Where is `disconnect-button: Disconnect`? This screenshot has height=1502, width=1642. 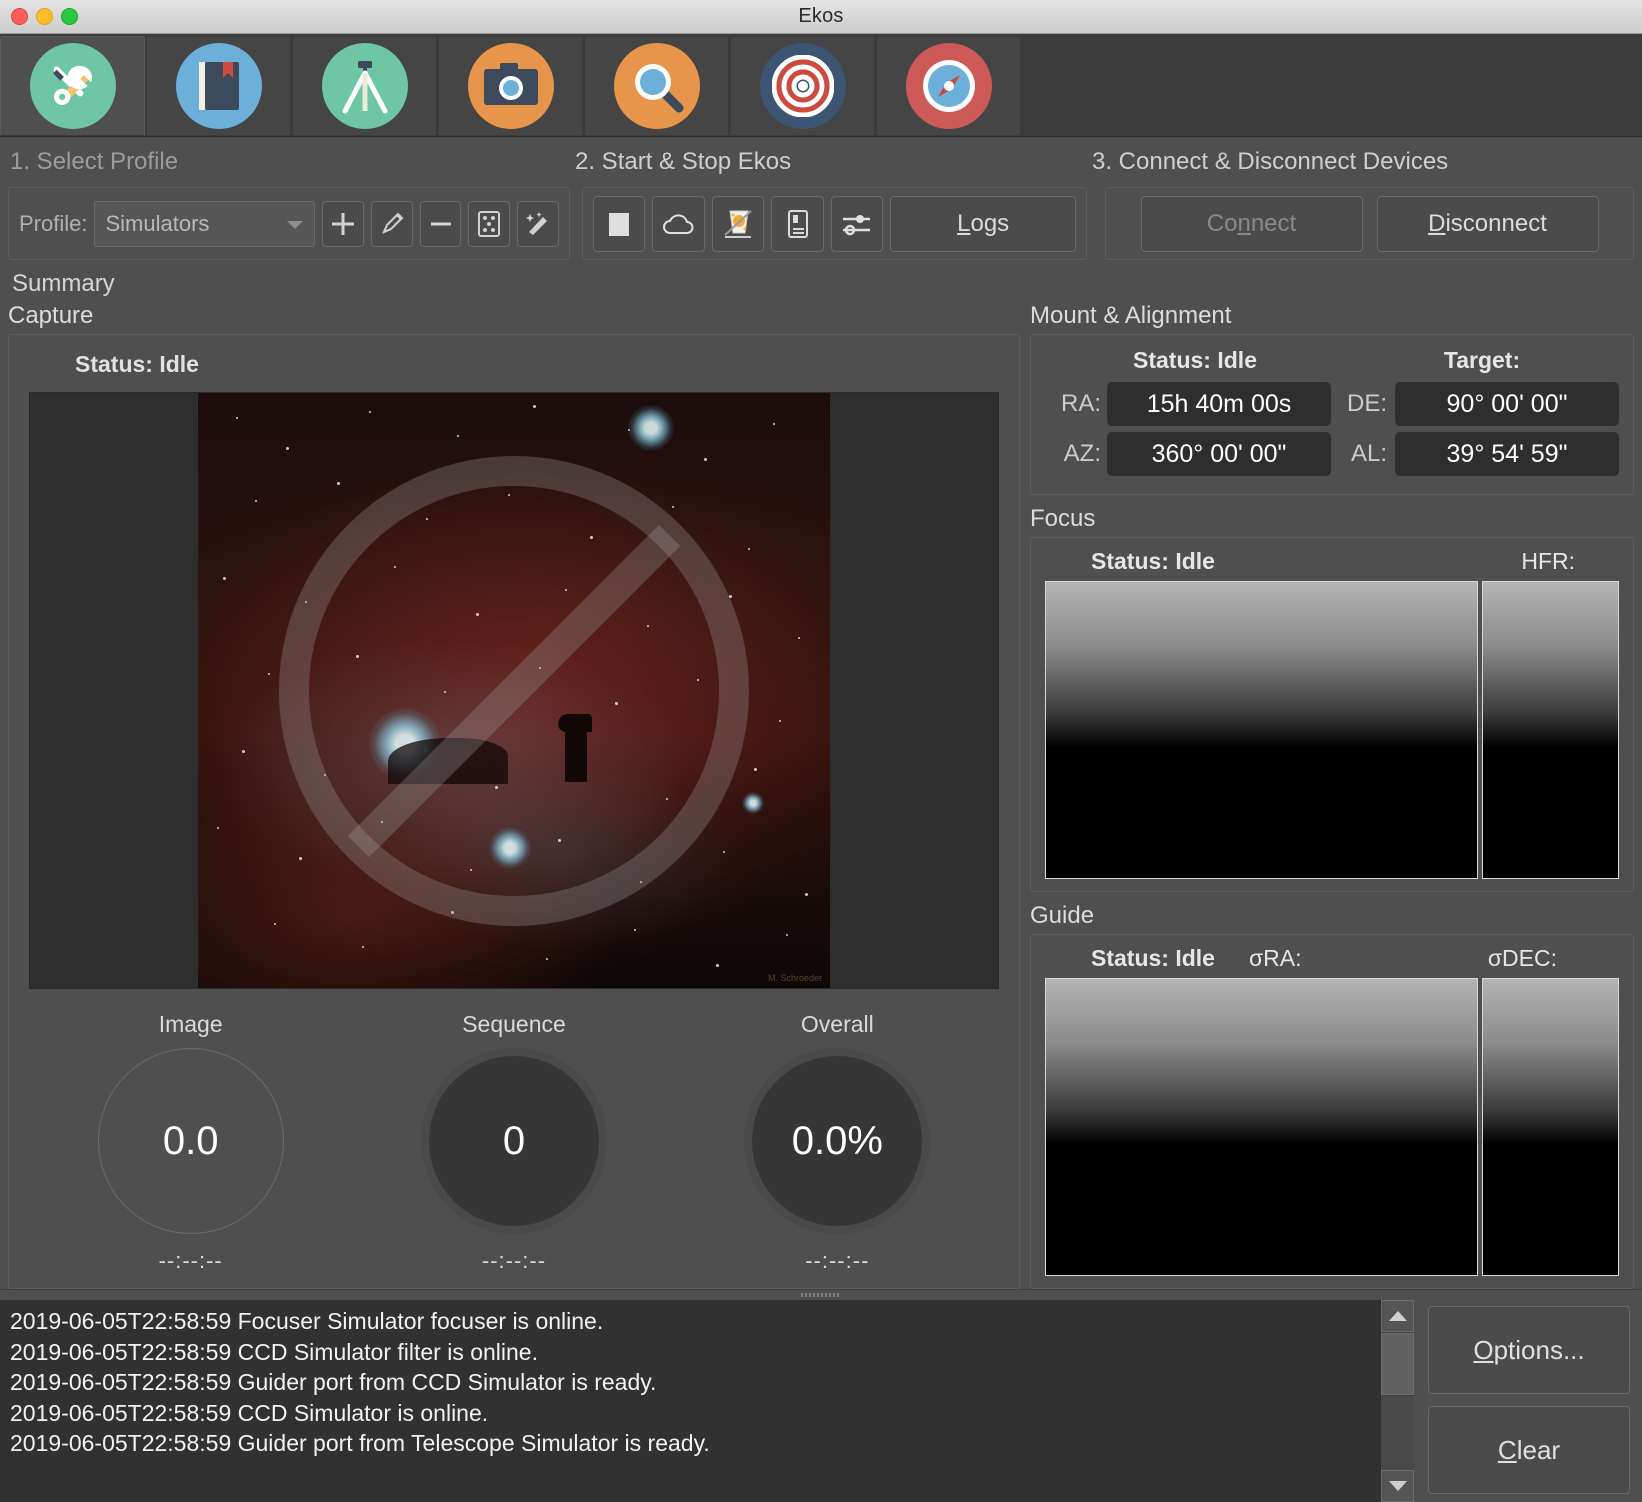 disconnect-button: Disconnect is located at coordinates (1487, 223).